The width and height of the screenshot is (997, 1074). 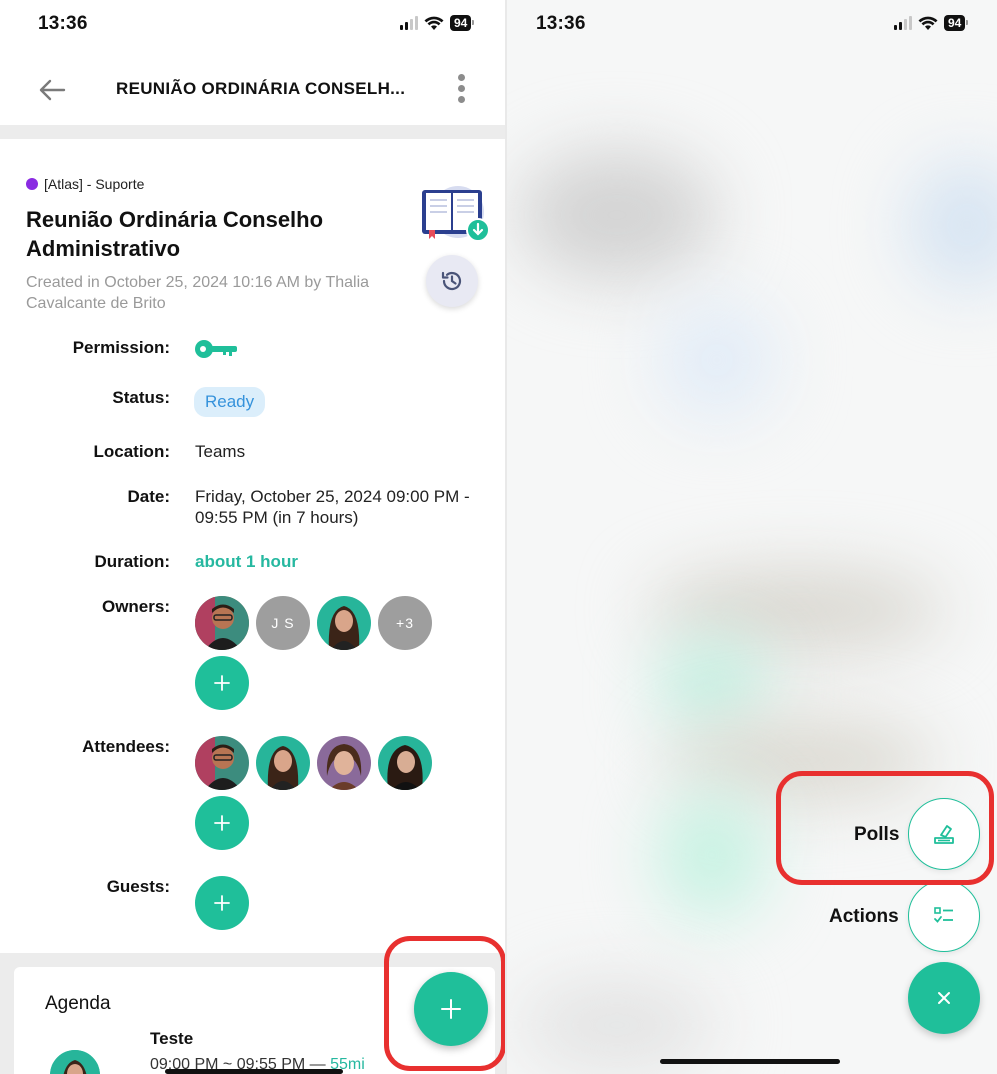 What do you see at coordinates (78, 1003) in the screenshot?
I see `agenda-title: Agenda` at bounding box center [78, 1003].